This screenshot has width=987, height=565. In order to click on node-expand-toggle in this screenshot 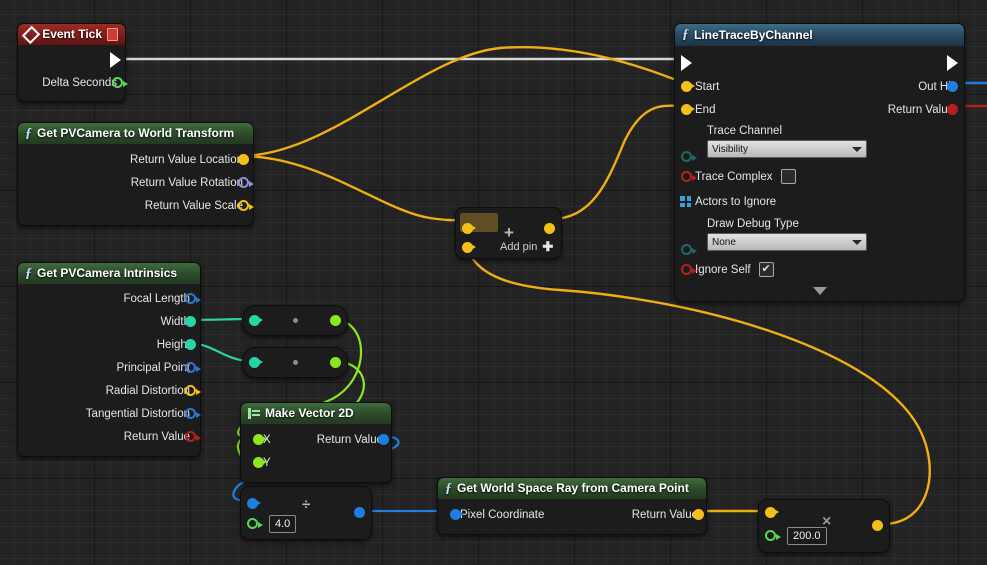, I will do `click(819, 289)`.